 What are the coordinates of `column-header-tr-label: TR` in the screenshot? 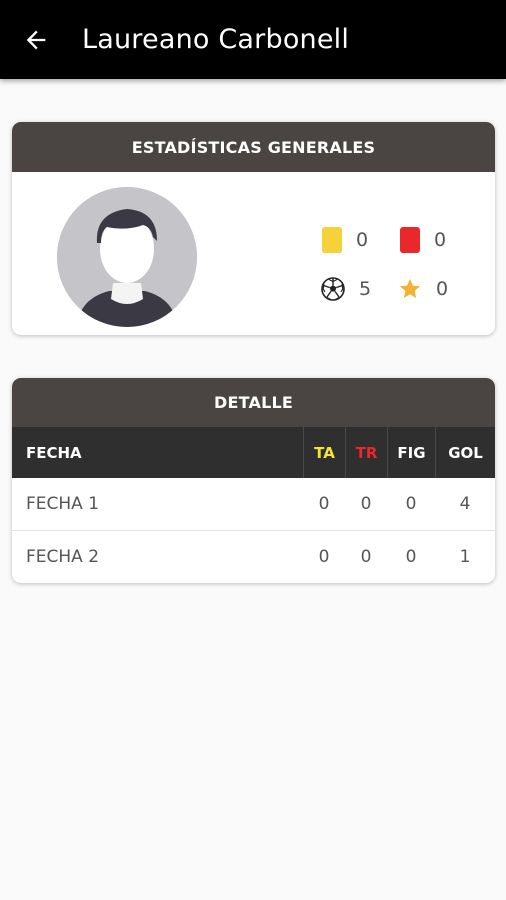 It's located at (366, 452).